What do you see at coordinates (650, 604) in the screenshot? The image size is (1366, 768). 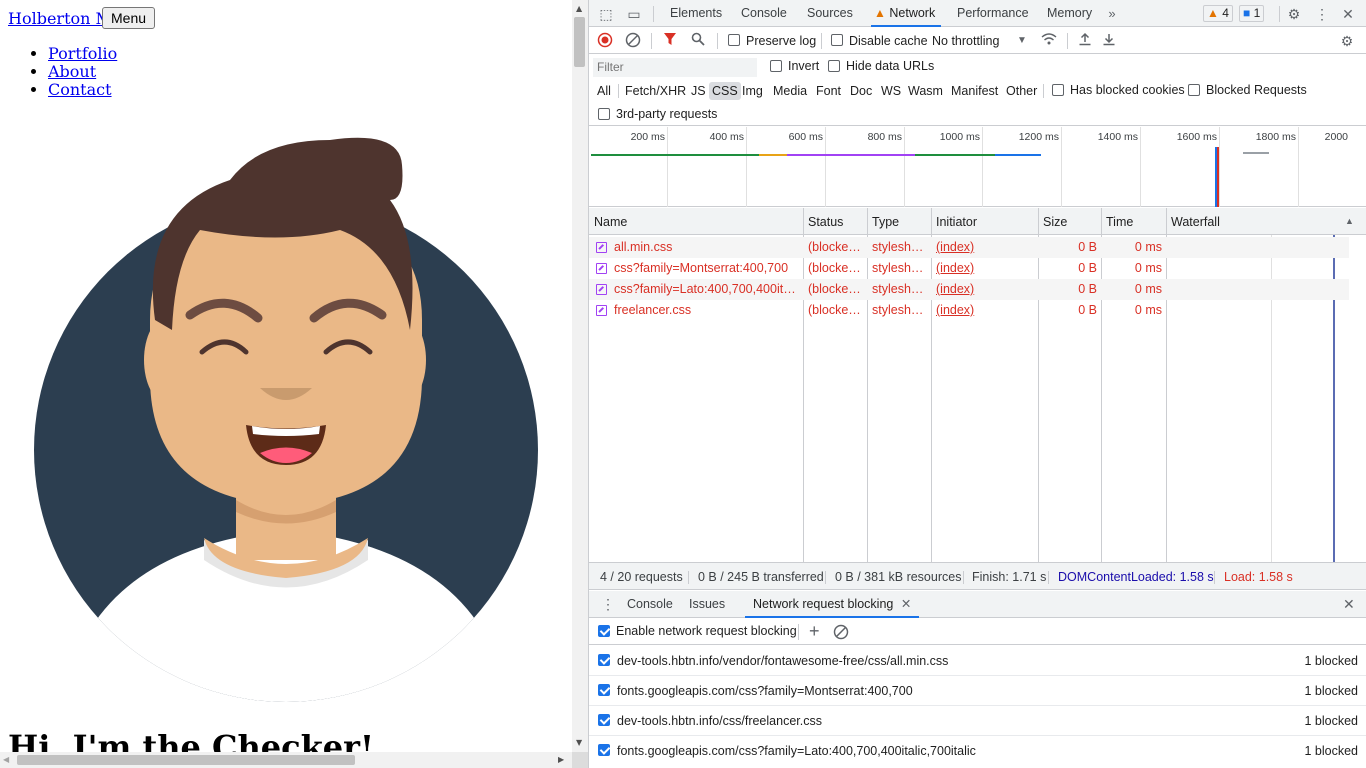 I see `drawer-tab-console: Console` at bounding box center [650, 604].